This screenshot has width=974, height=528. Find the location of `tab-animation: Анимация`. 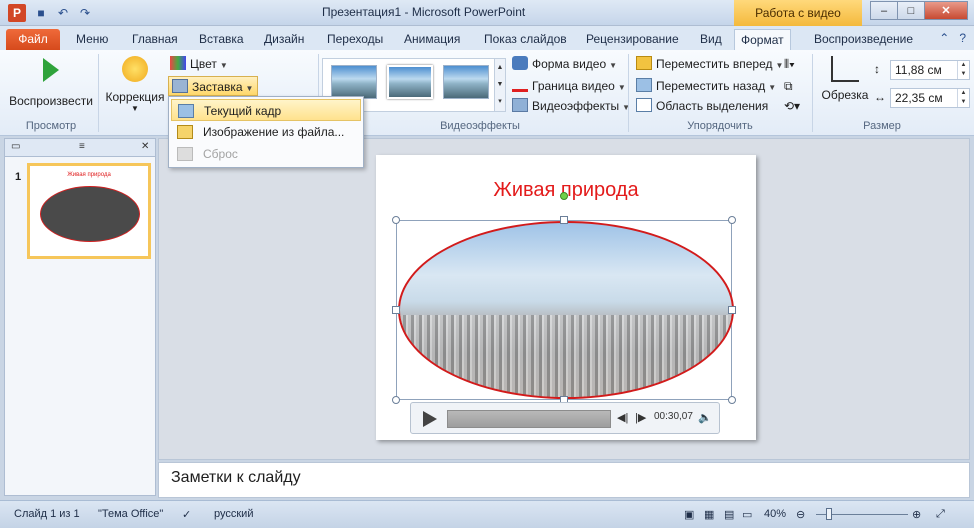

tab-animation: Анимация is located at coordinates (432, 39).